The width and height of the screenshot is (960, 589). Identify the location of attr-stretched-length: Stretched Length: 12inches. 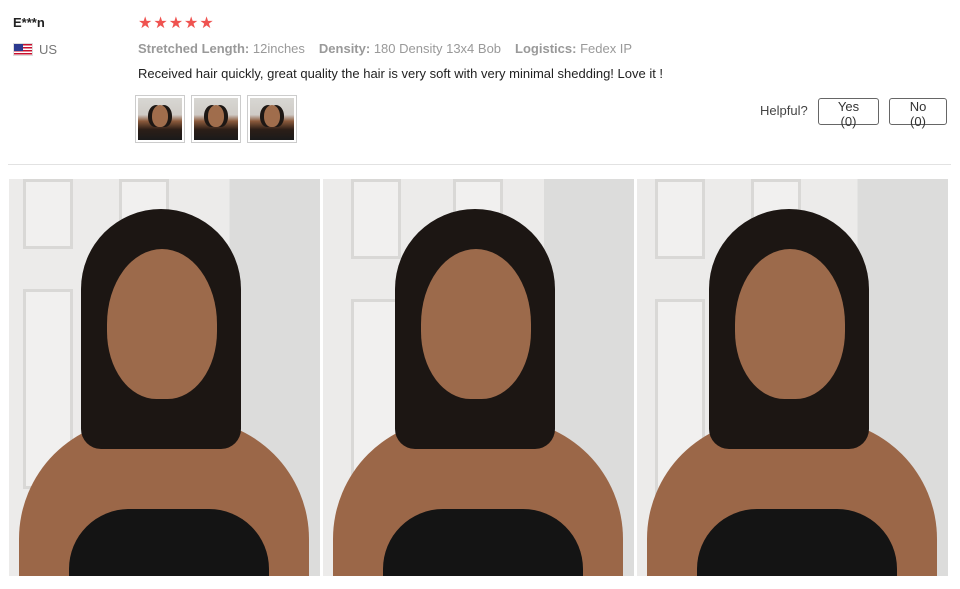
(221, 48).